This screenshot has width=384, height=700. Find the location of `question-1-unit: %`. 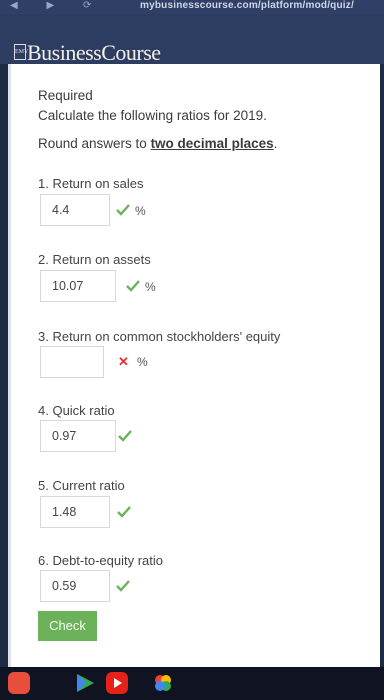

question-1-unit: % is located at coordinates (140, 211).